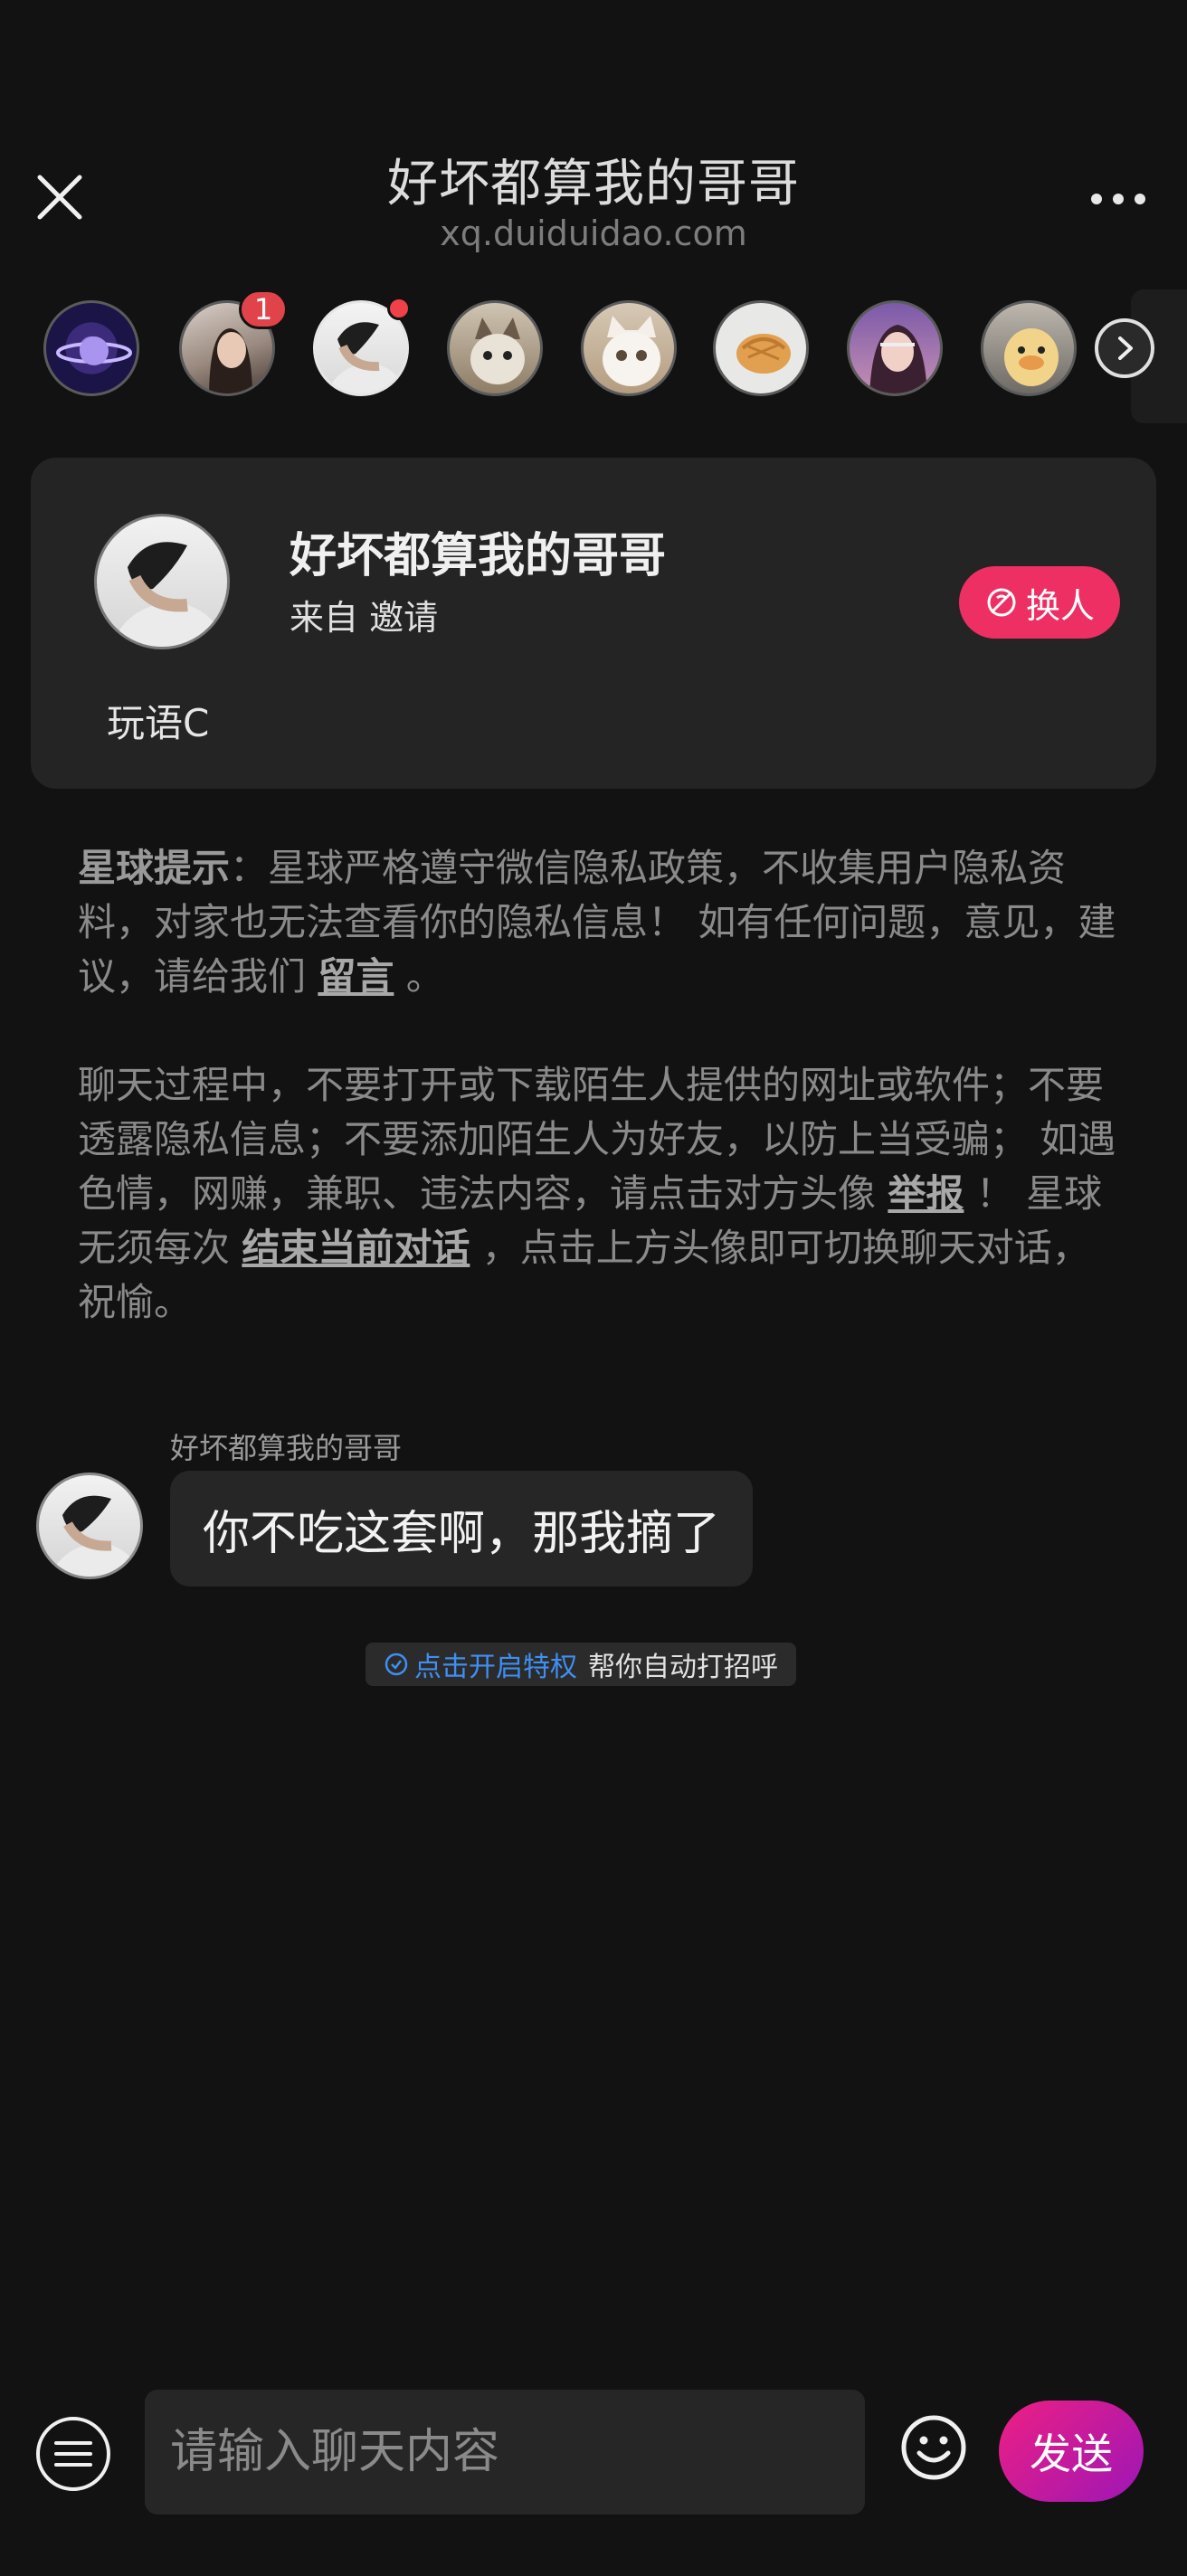  What do you see at coordinates (91, 348) in the screenshot?
I see `avatar-planet` at bounding box center [91, 348].